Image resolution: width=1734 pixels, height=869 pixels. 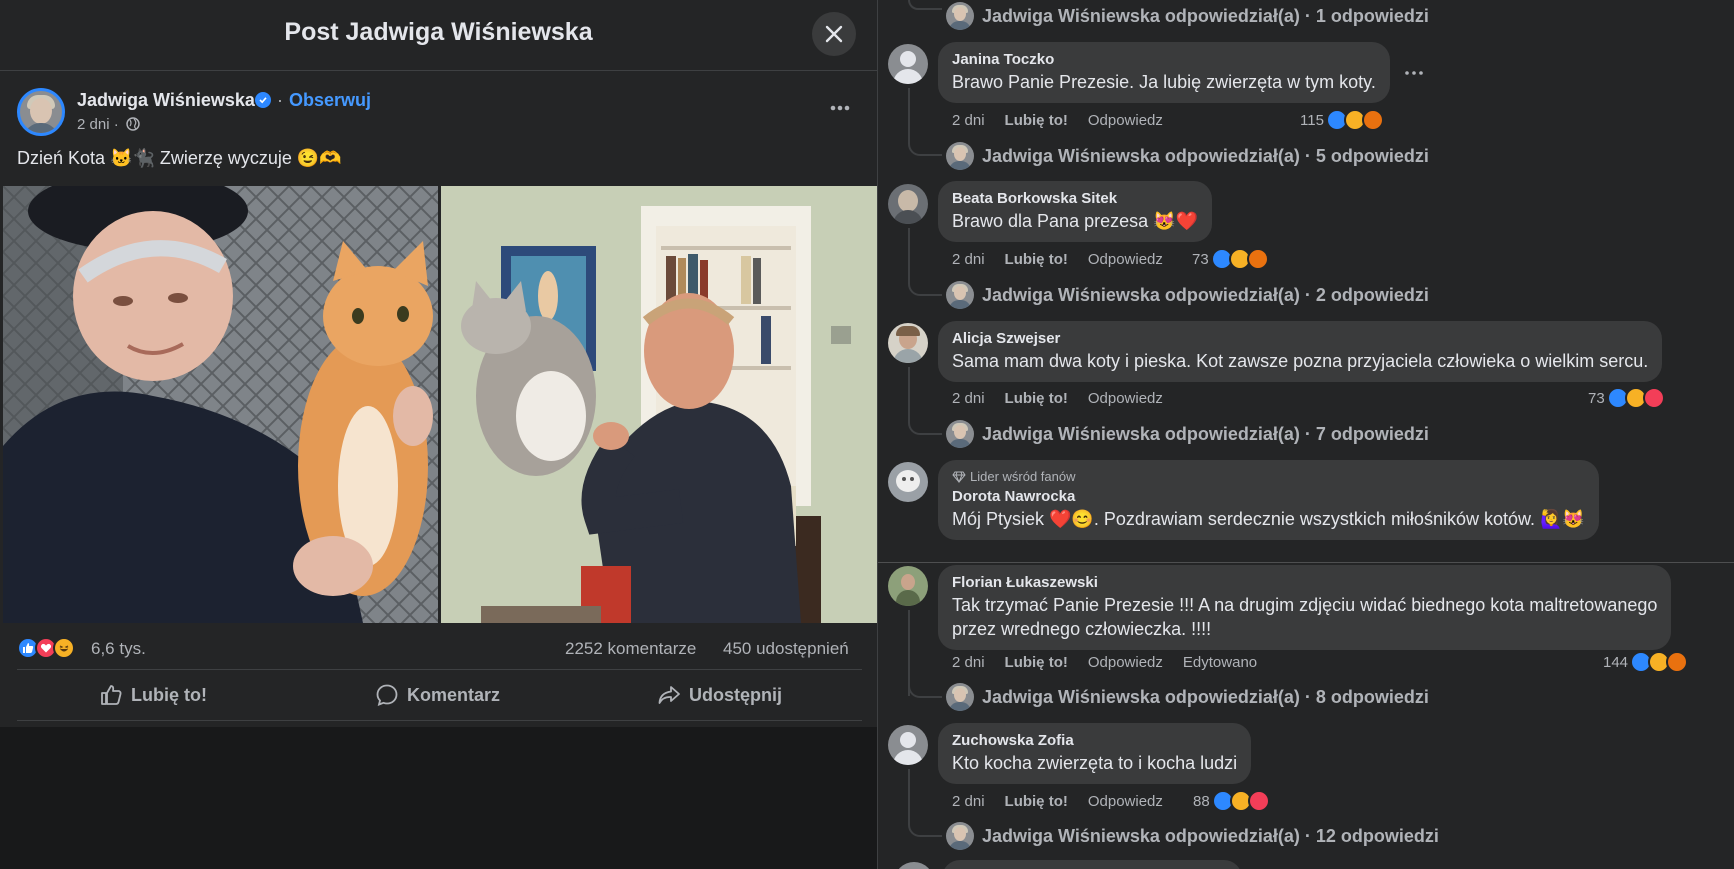 What do you see at coordinates (179, 158) in the screenshot?
I see `post-text: Dzień Kota 🐱🐈‍⬛ Zwierzę wyczuje 😉🫶` at bounding box center [179, 158].